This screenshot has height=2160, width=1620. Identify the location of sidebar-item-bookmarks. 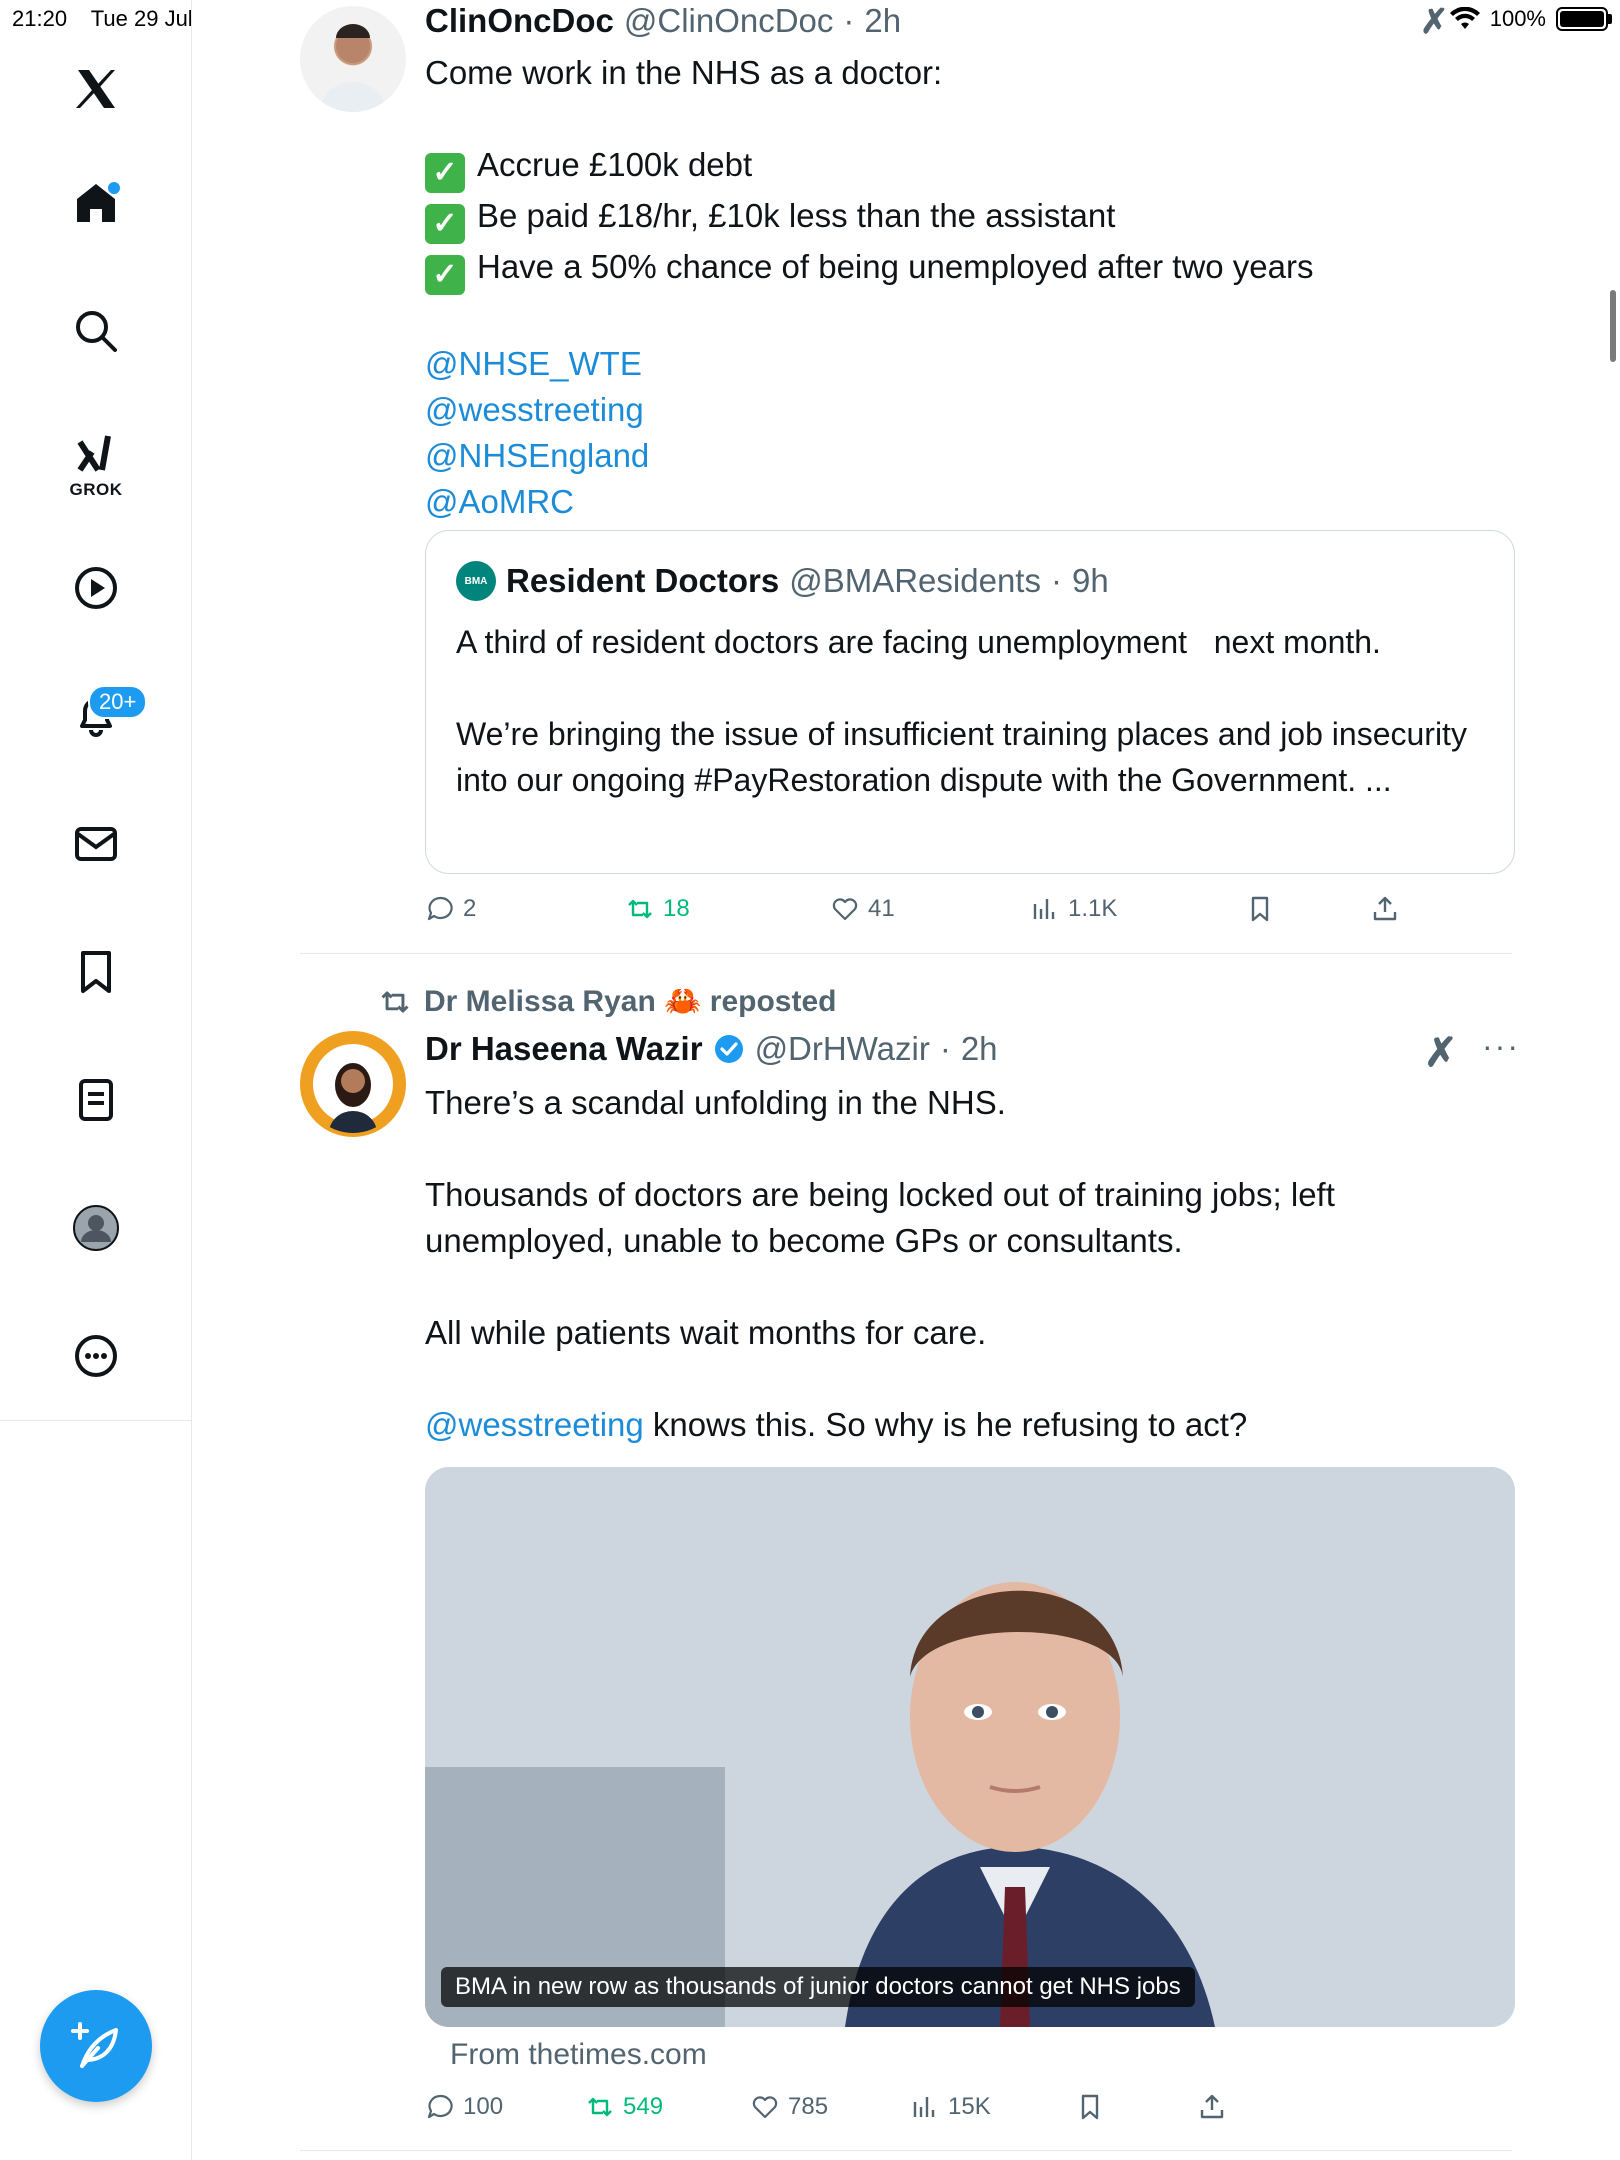
(96, 972).